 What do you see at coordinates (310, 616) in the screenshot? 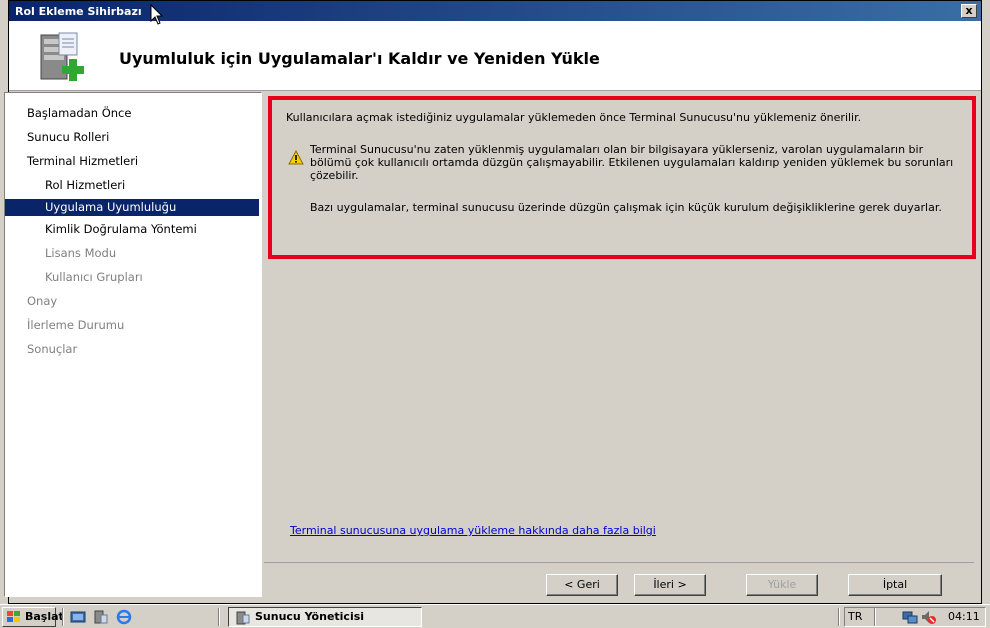
I see `task-label: Sunucu Yöneticisi` at bounding box center [310, 616].